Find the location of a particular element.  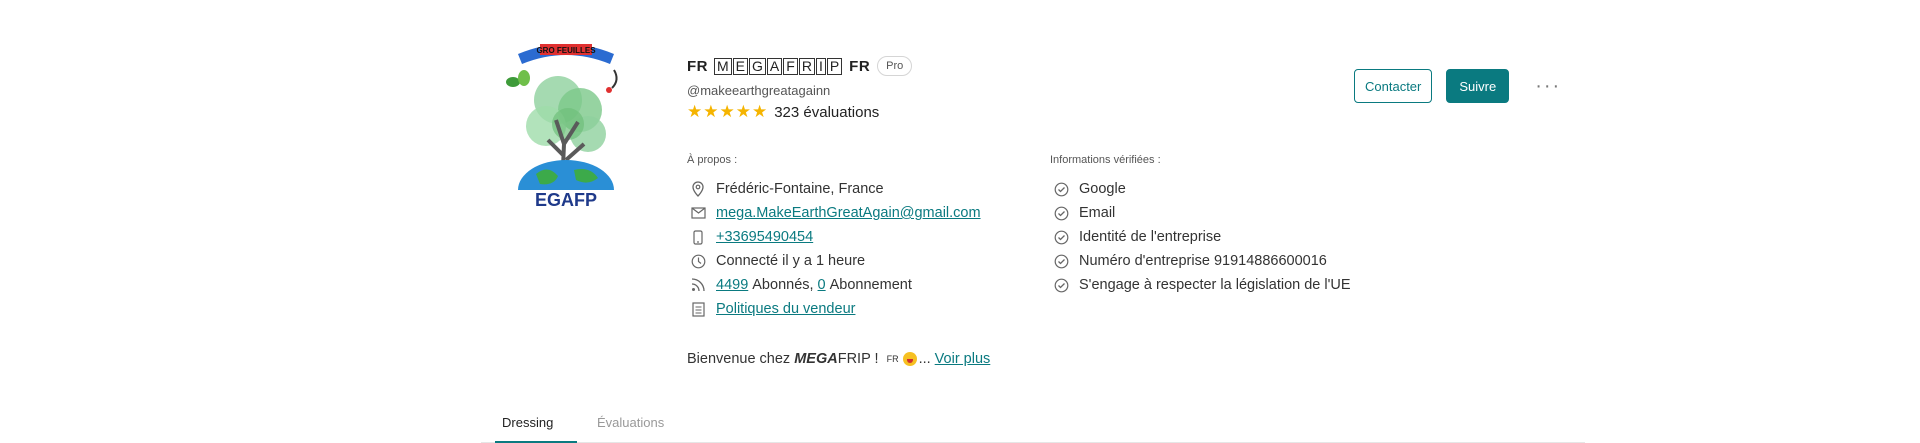

phone-link: +33695490454 is located at coordinates (764, 237).